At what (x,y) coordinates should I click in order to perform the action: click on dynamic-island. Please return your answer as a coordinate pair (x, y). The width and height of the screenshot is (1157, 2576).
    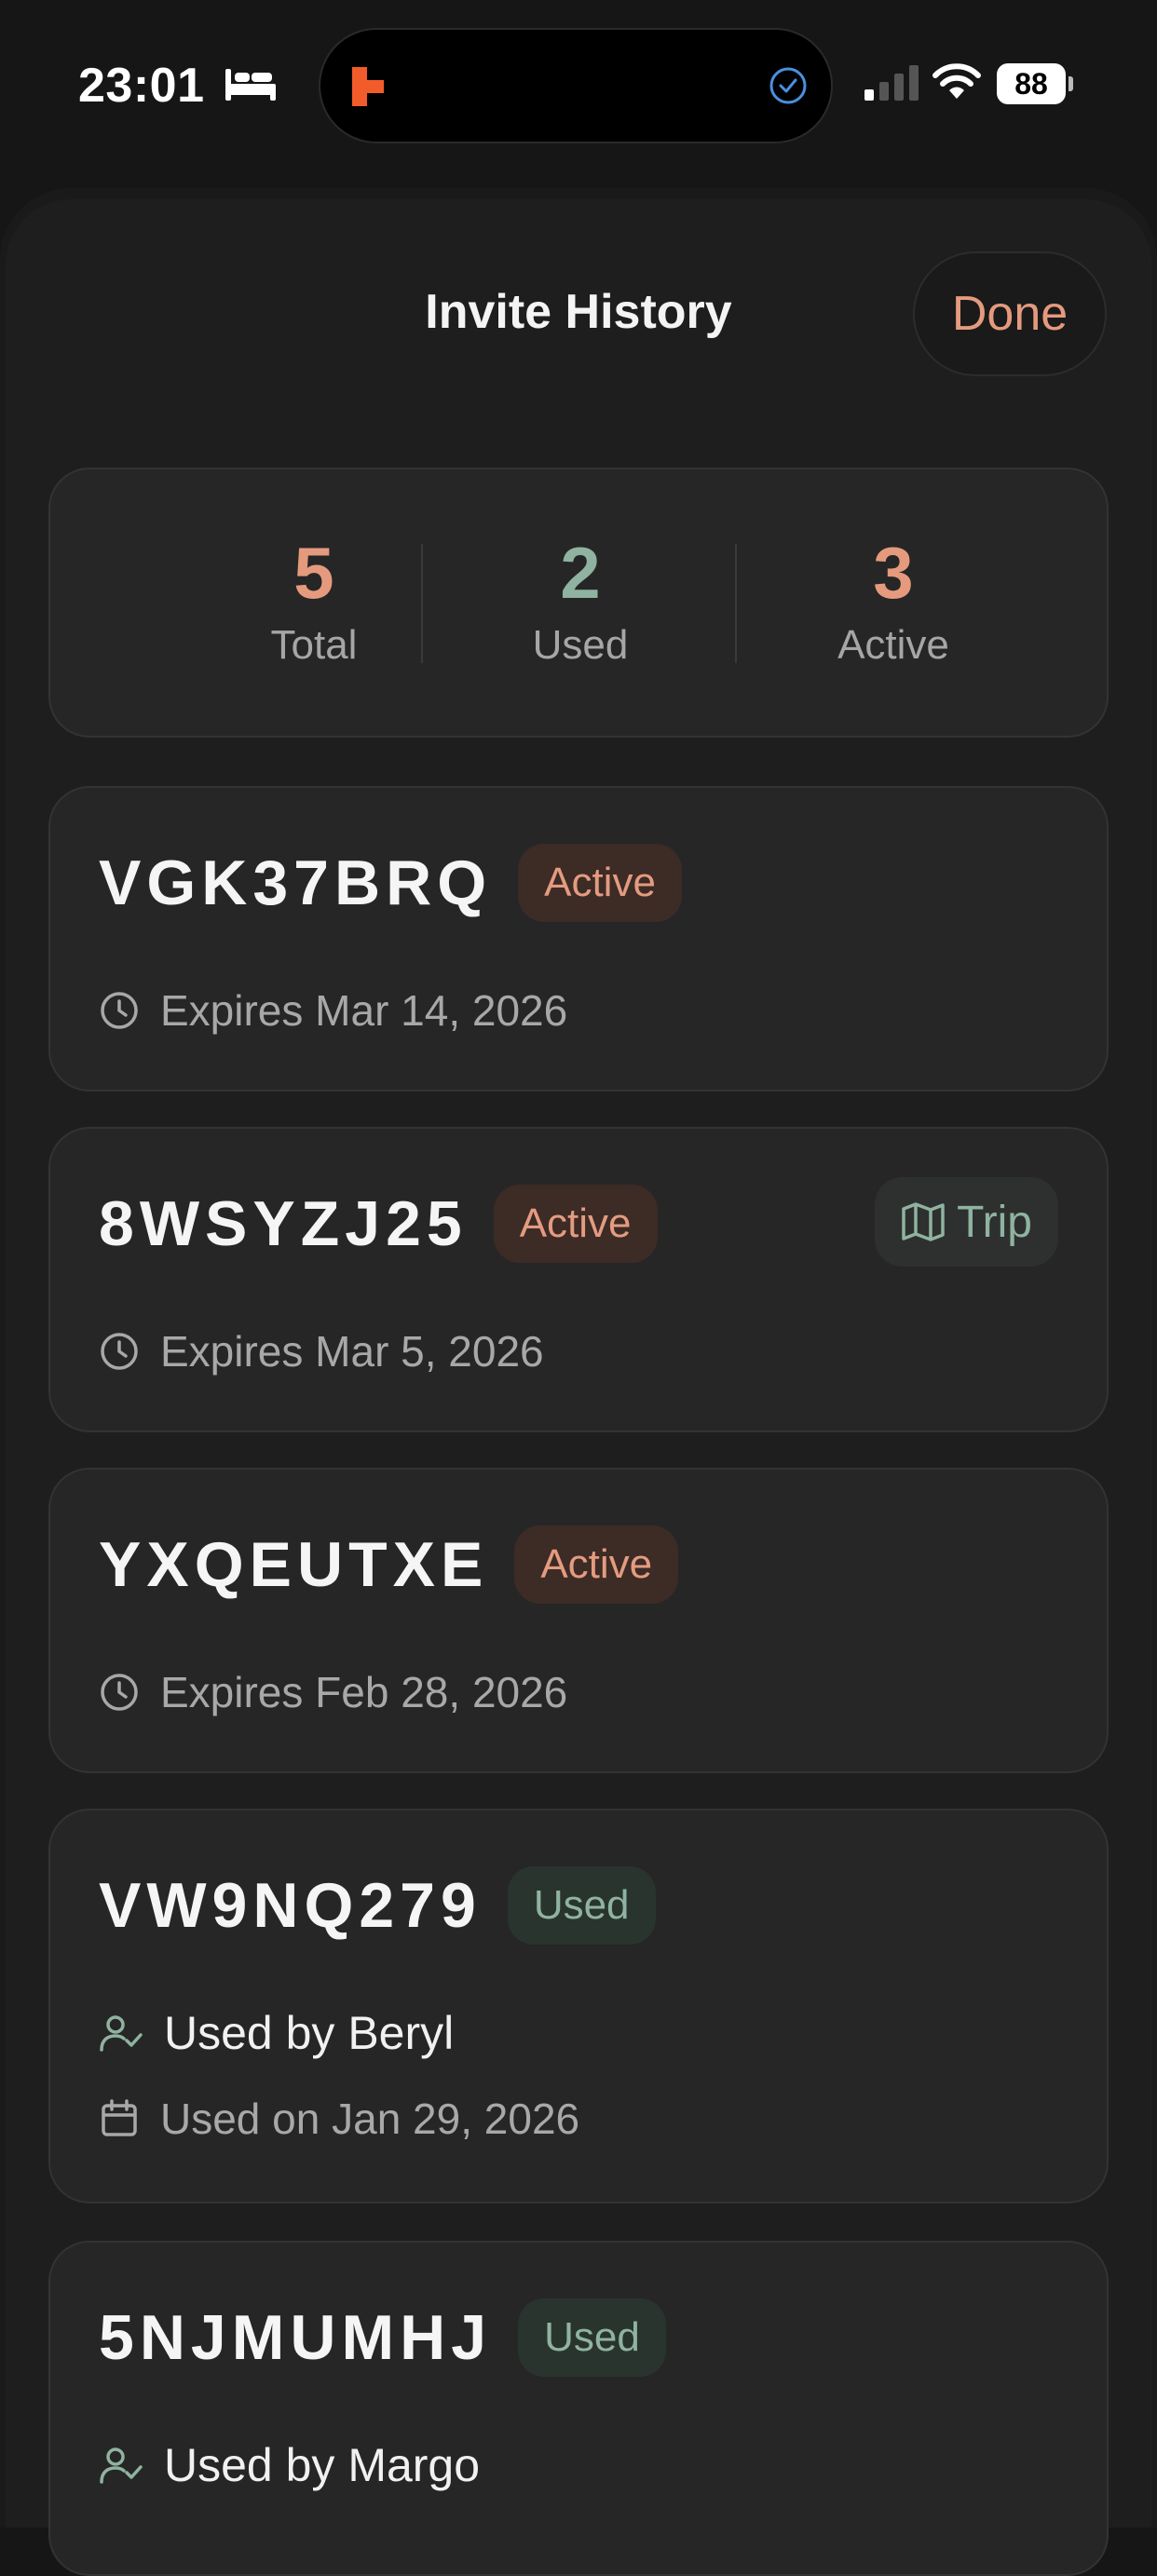
    Looking at the image, I should click on (575, 86).